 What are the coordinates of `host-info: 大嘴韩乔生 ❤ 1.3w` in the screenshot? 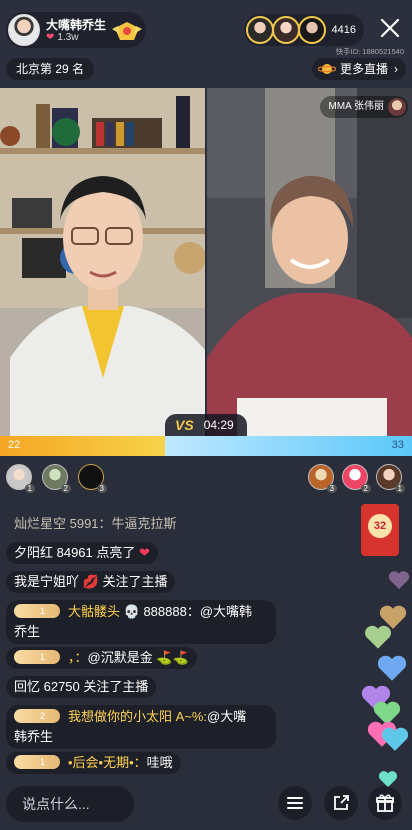 It's located at (76, 30).